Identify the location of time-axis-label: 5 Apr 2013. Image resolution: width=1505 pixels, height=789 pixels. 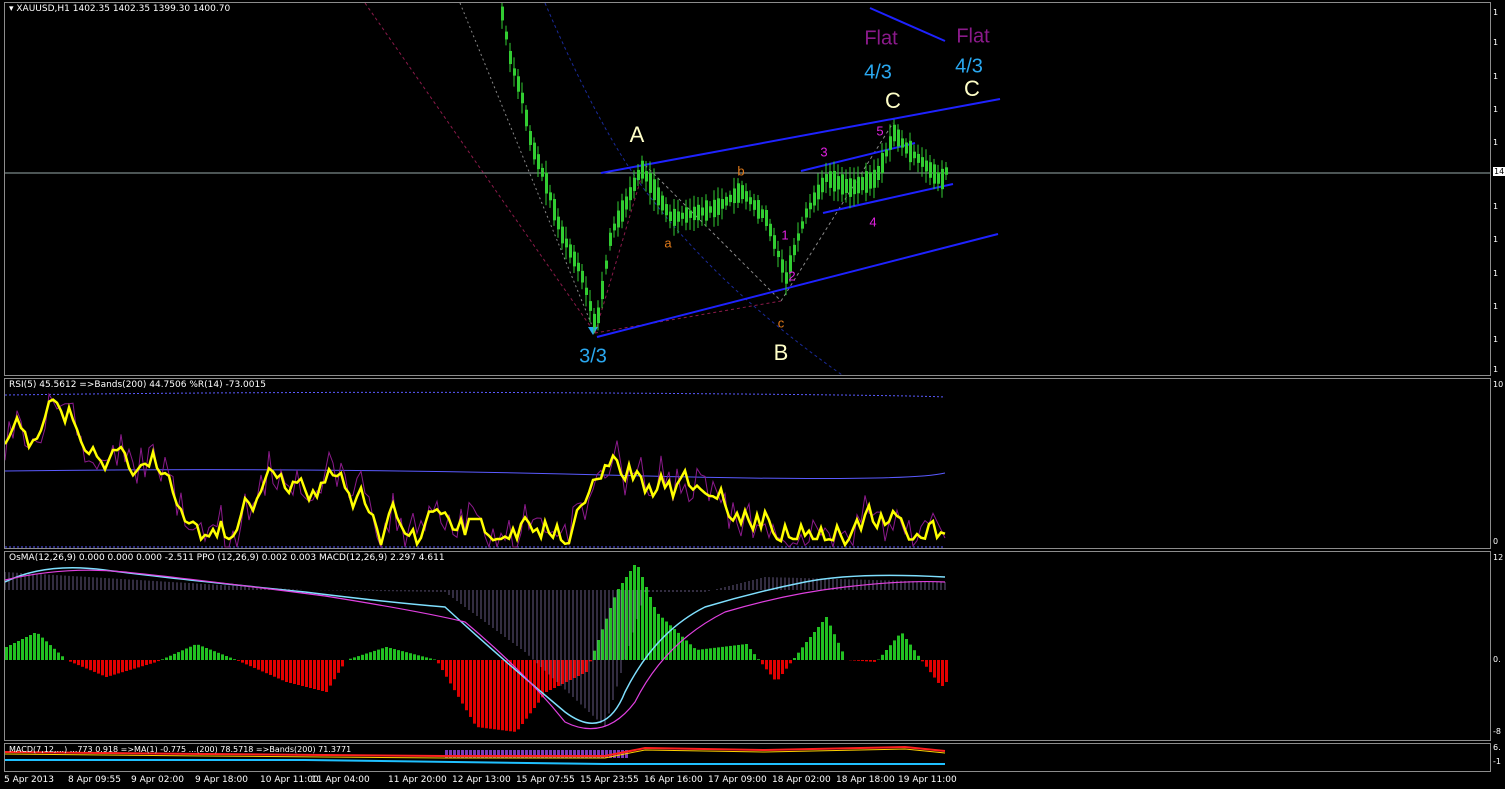
(29, 780).